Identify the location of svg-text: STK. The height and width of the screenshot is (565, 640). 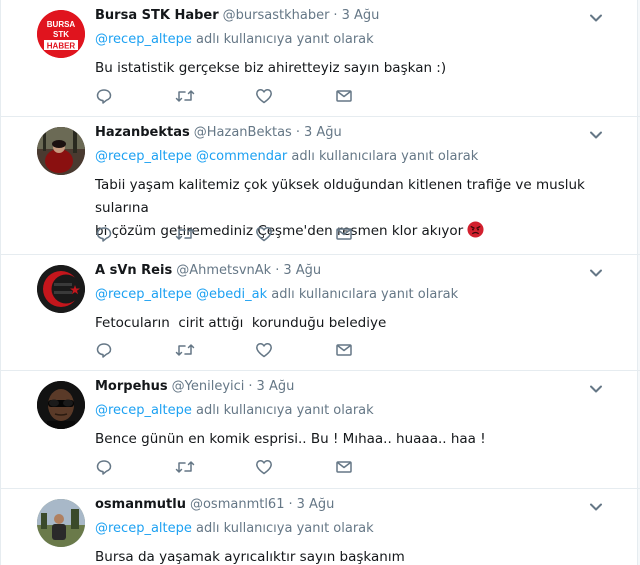
(61, 34).